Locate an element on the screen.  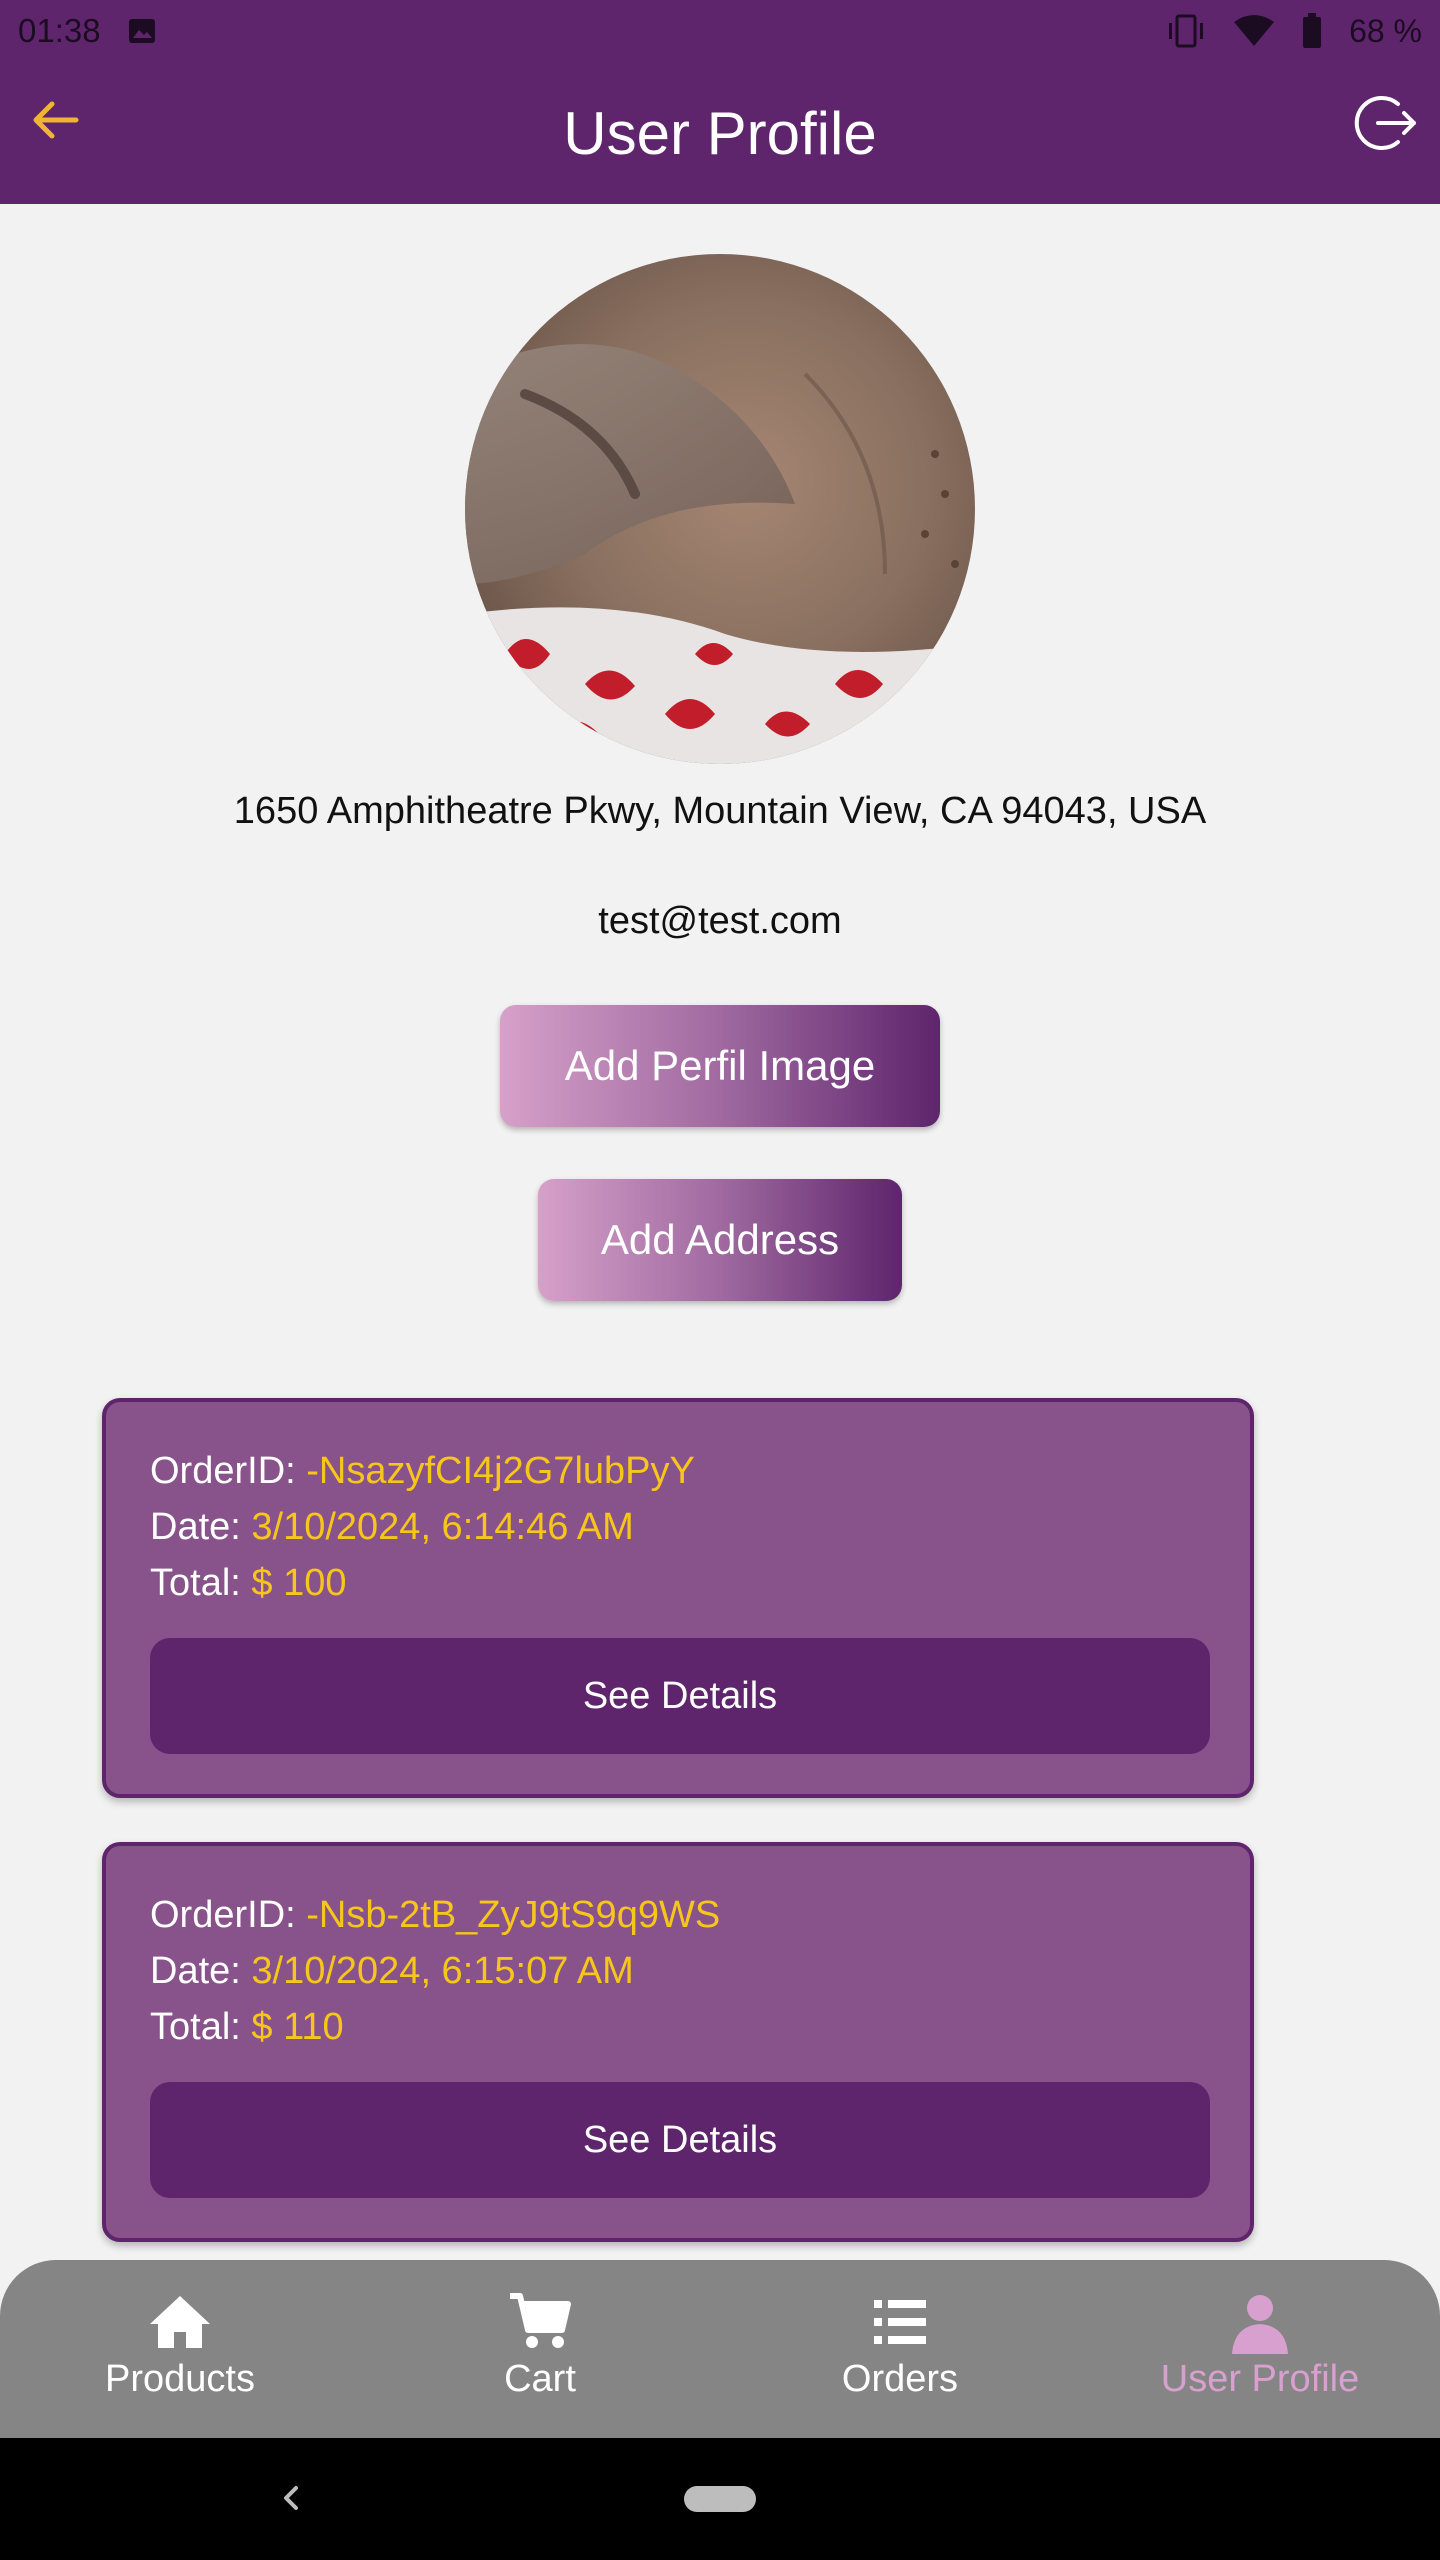
order-total-line: Total: $ 110 is located at coordinates (247, 2027).